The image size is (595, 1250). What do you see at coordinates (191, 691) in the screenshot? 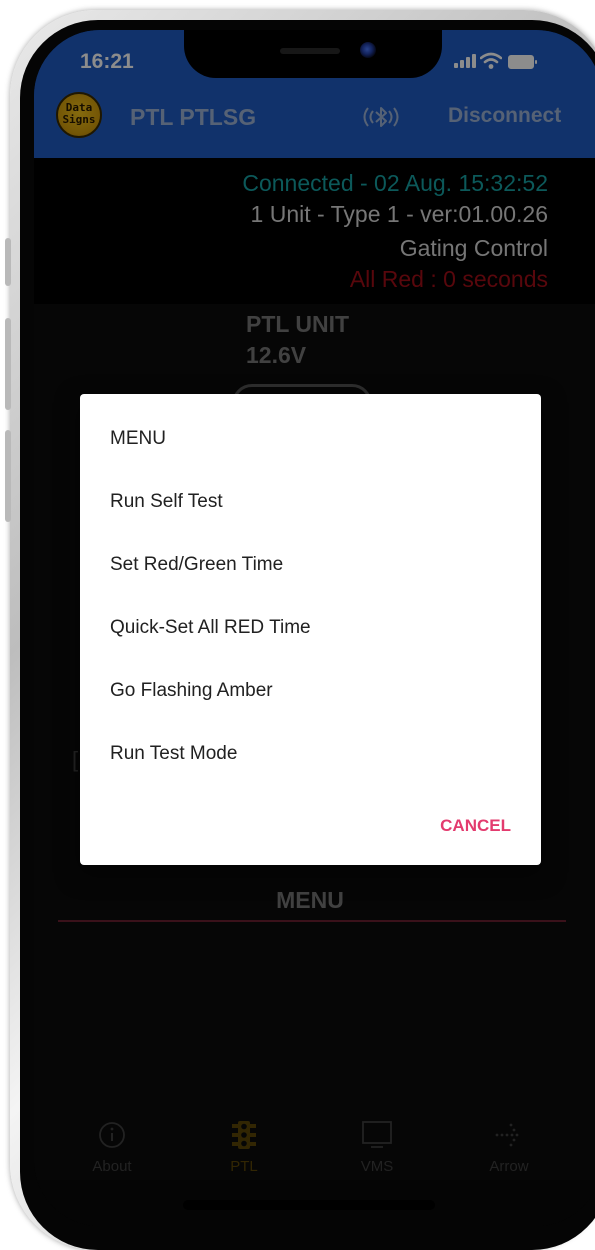
I see `menu-item-go-flashing-amber: Go Flashing Amber` at bounding box center [191, 691].